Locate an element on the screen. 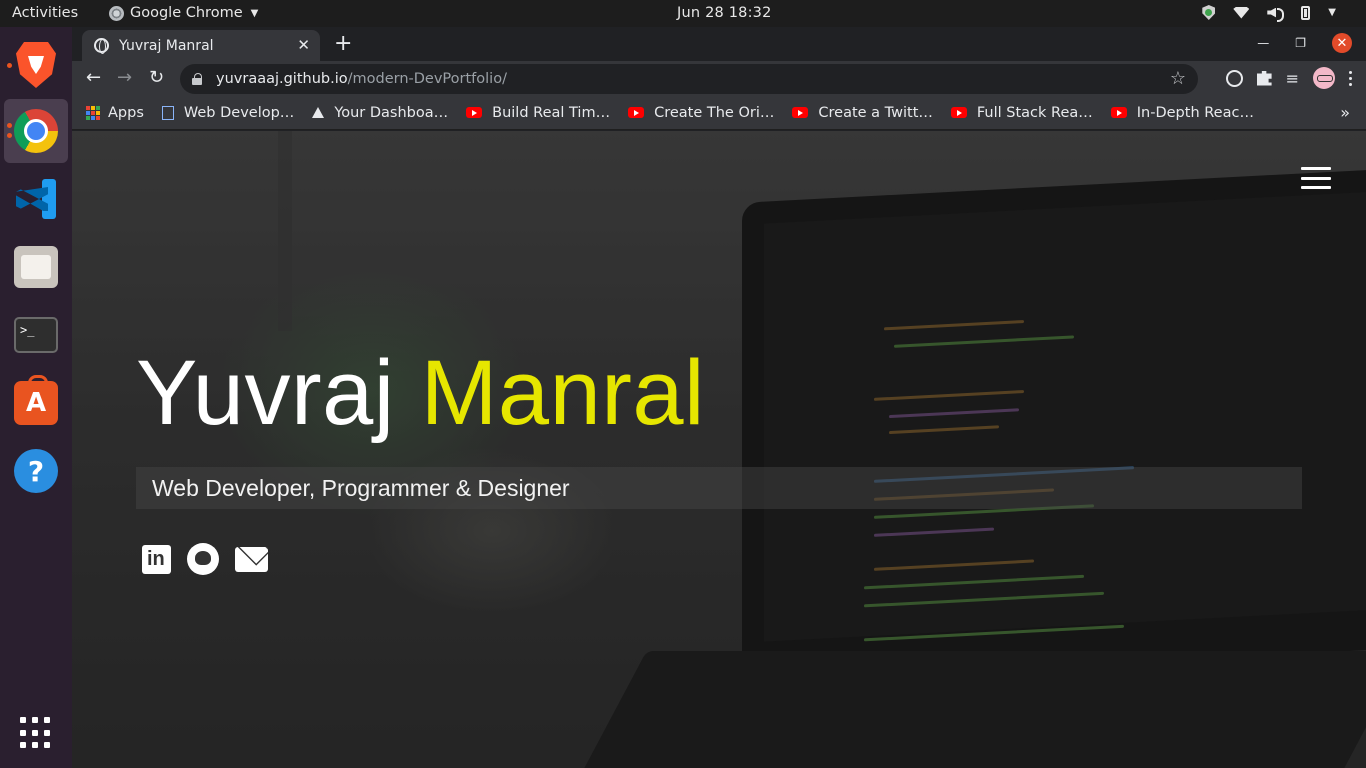 Image resolution: width=1366 pixels, height=768 pixels. dock-brave is located at coordinates (36, 65).